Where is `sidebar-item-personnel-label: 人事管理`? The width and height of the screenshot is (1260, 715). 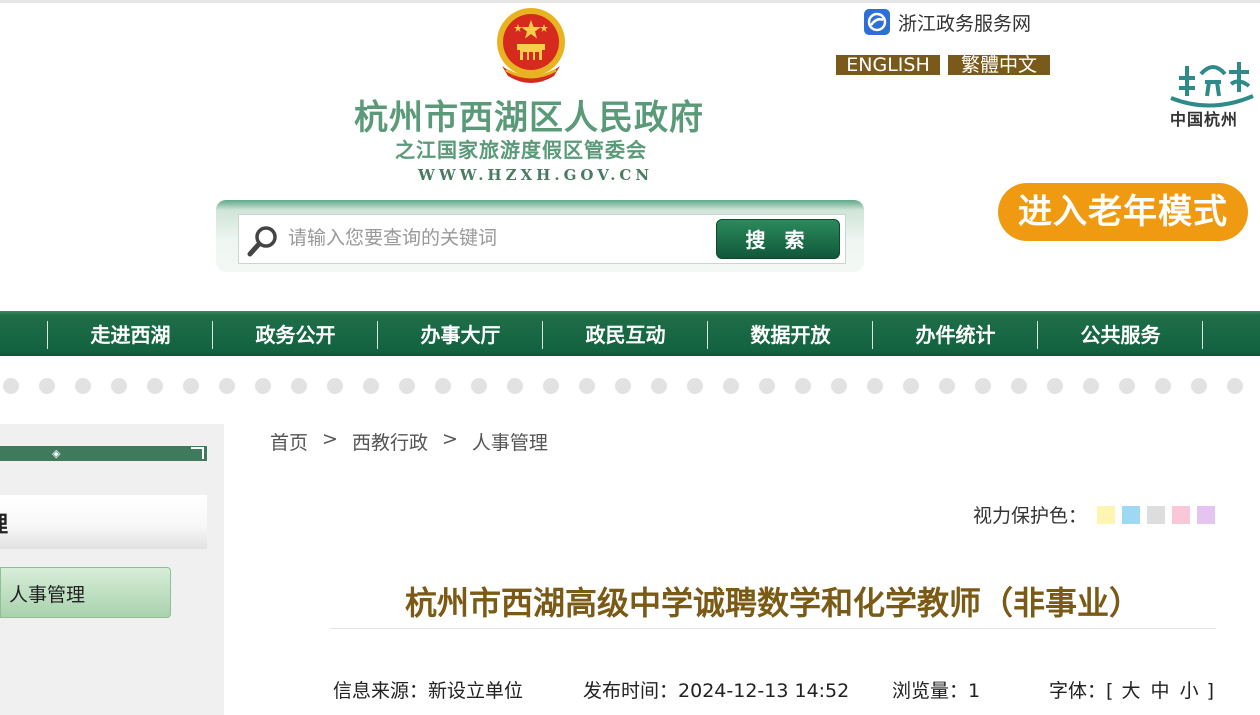
sidebar-item-personnel-label: 人事管理 is located at coordinates (47, 595).